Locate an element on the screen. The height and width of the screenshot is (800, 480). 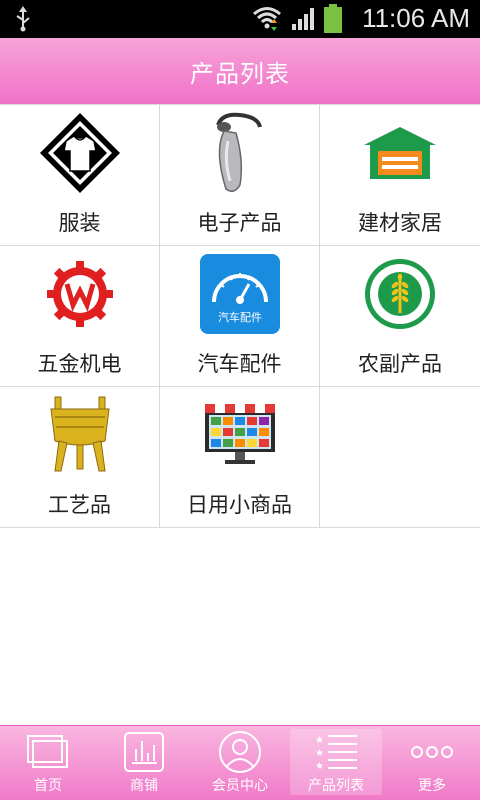
category-clothing: 服装 is located at coordinates (80, 175).